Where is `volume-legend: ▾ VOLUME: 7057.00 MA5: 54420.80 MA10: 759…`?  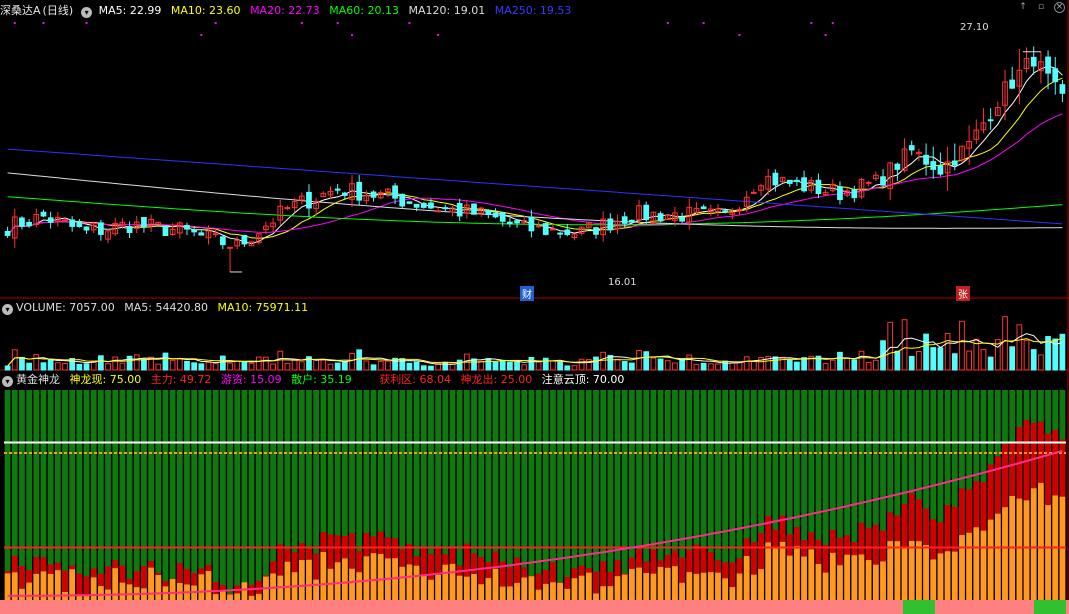
volume-legend: ▾ VOLUME: 7057.00 MA5: 54420.80 MA10: 759… is located at coordinates (157, 308).